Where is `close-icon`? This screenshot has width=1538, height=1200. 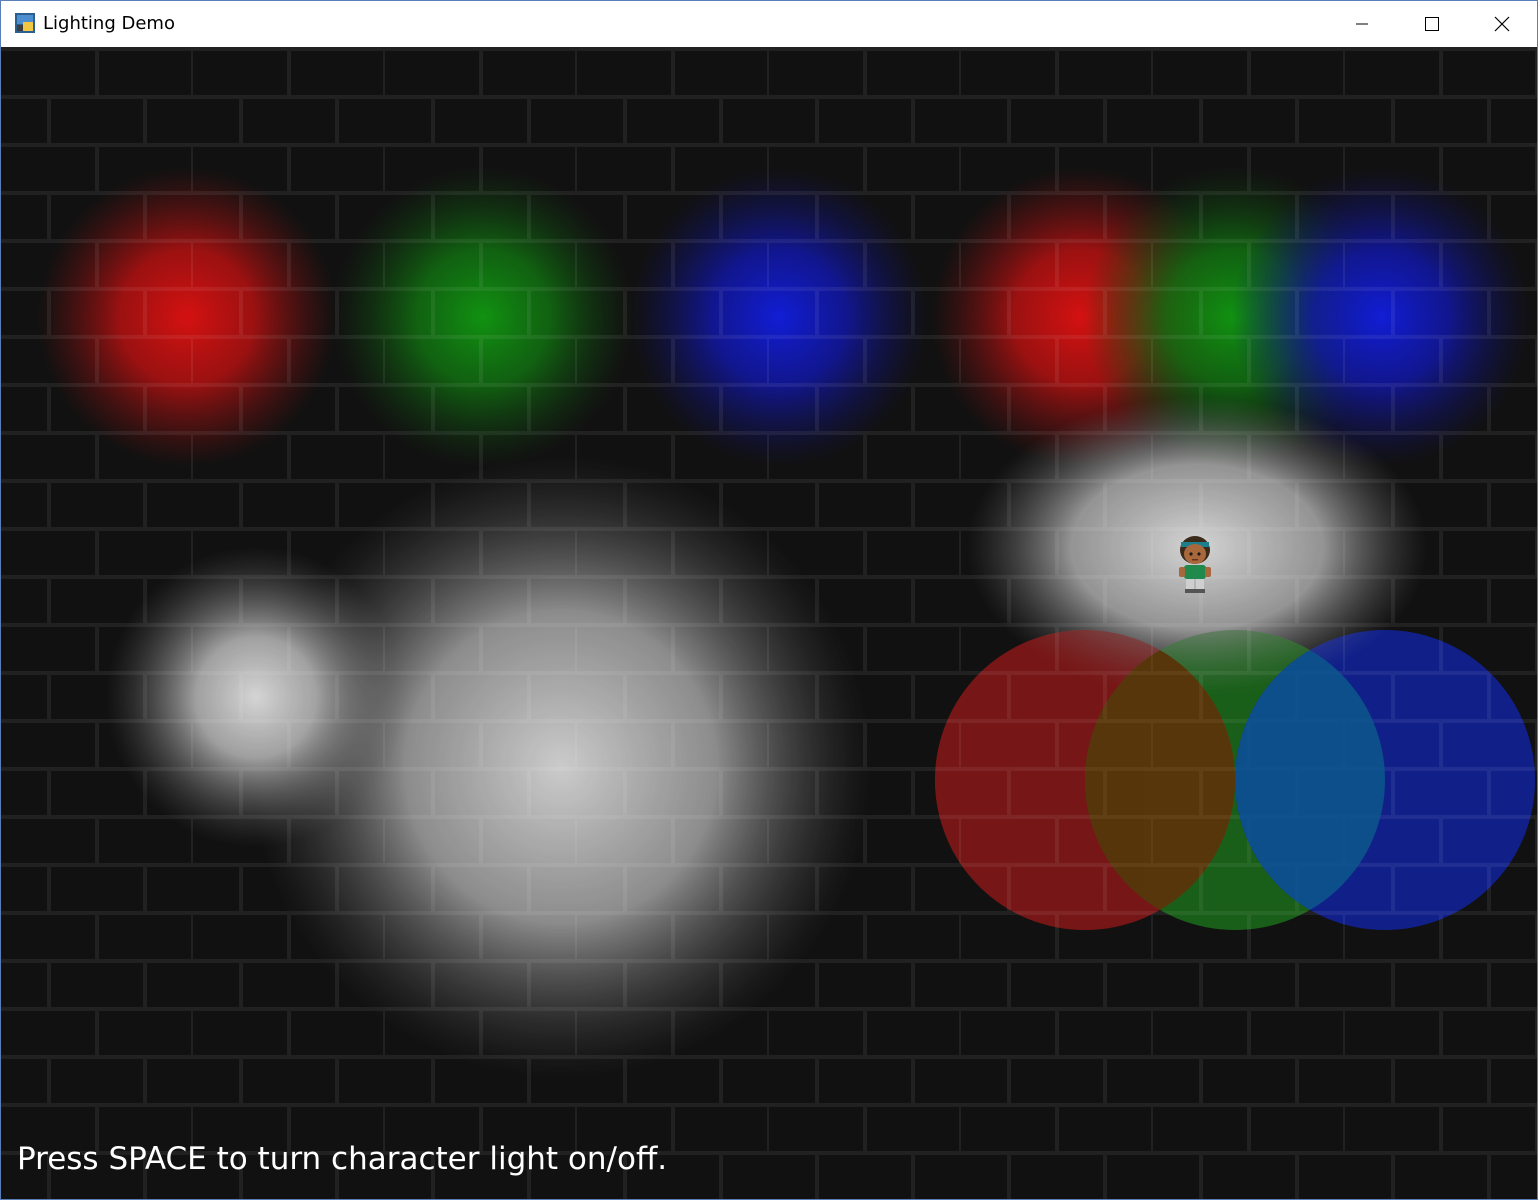 close-icon is located at coordinates (1502, 24).